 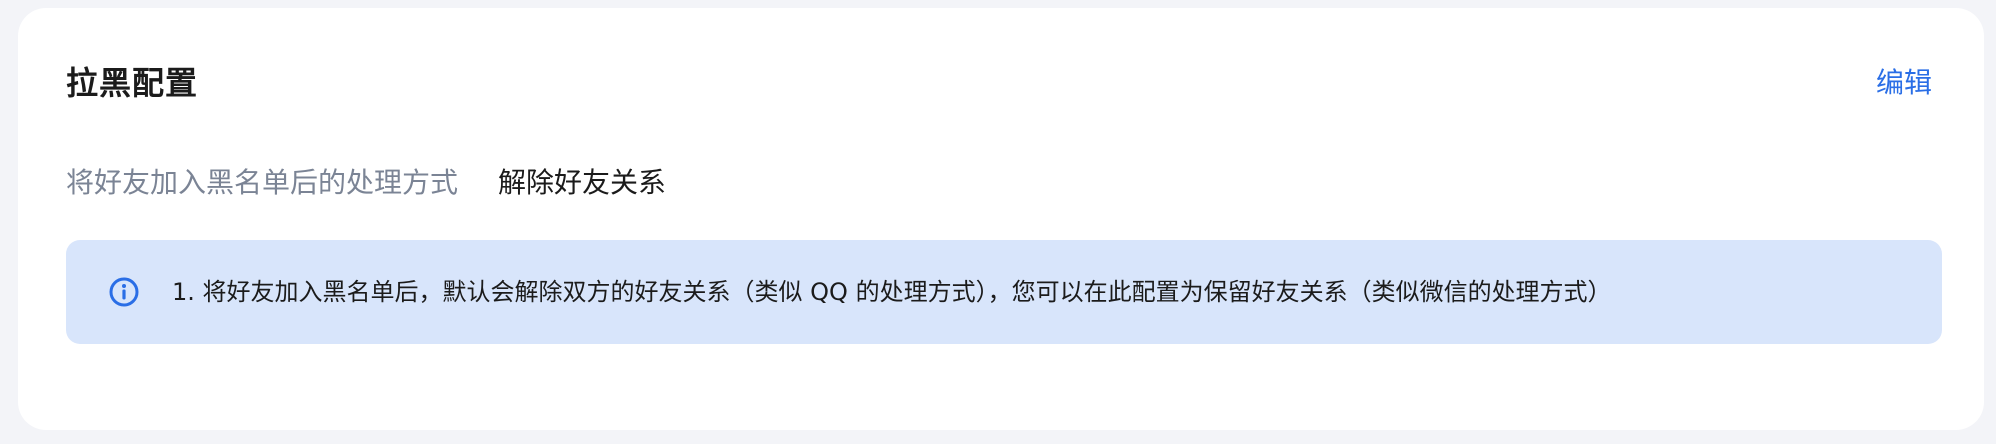 I want to click on card-title: 拉黑配置, so click(x=132, y=83).